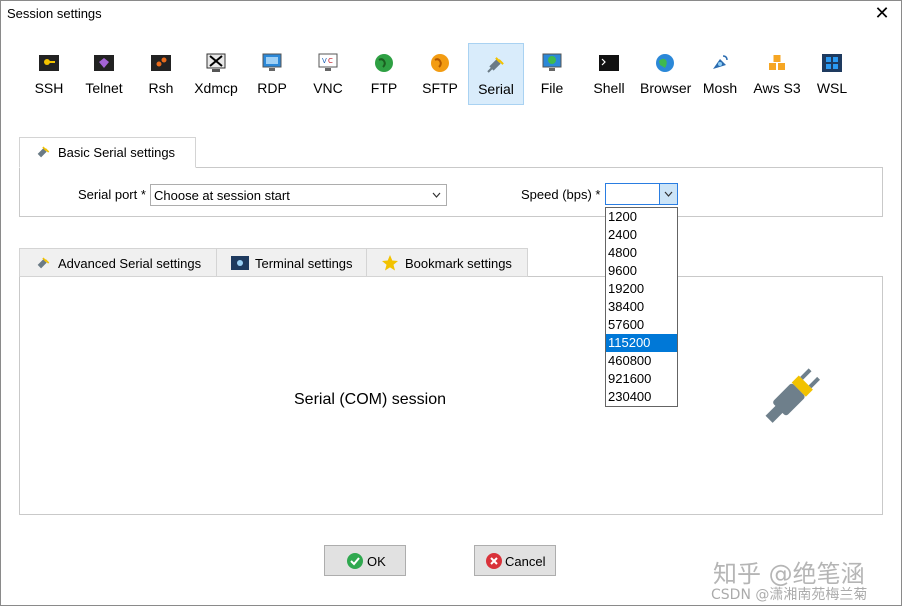 The height and width of the screenshot is (606, 902). What do you see at coordinates (117, 152) in the screenshot?
I see `tab-label: Basic Serial settings` at bounding box center [117, 152].